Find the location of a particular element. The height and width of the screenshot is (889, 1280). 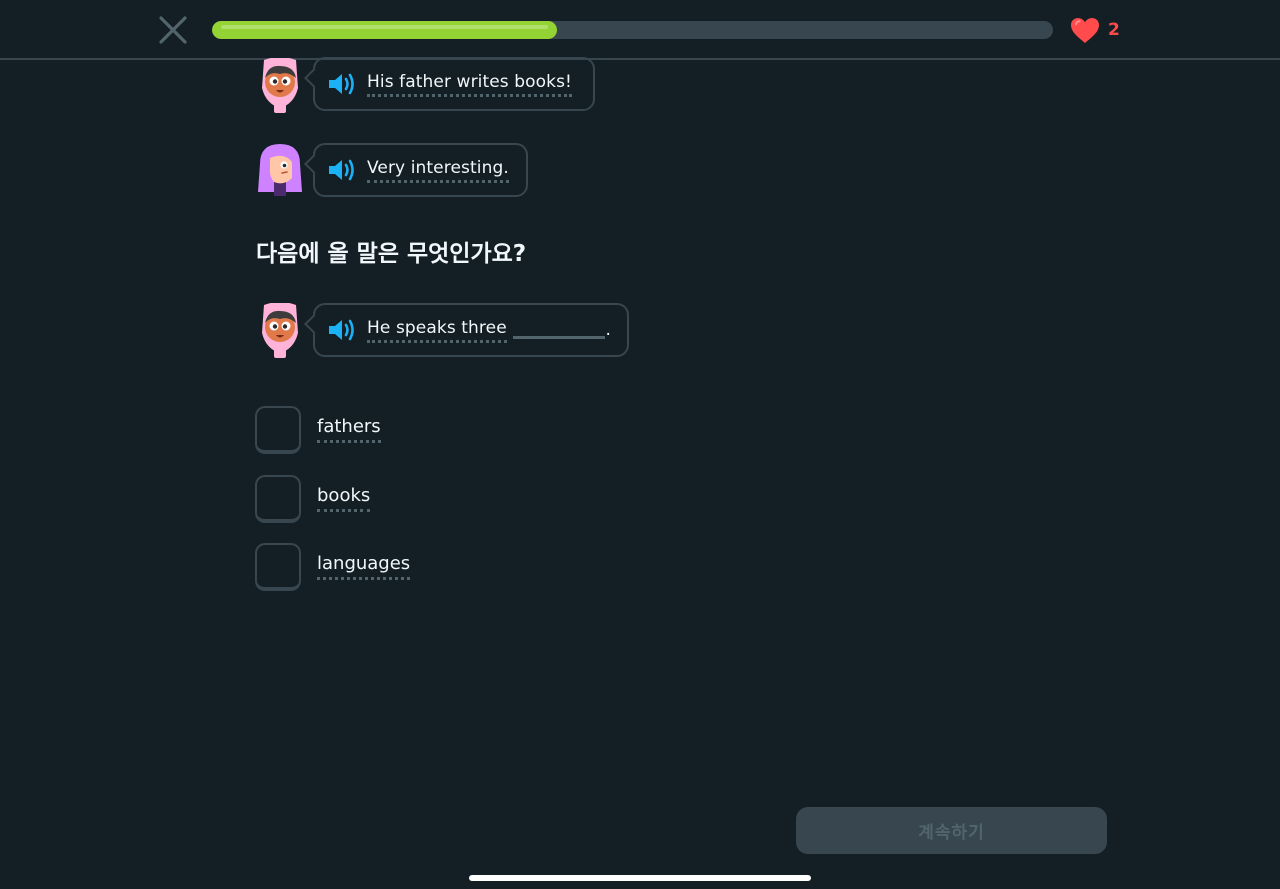

option-fathers: fathers is located at coordinates (318, 430).